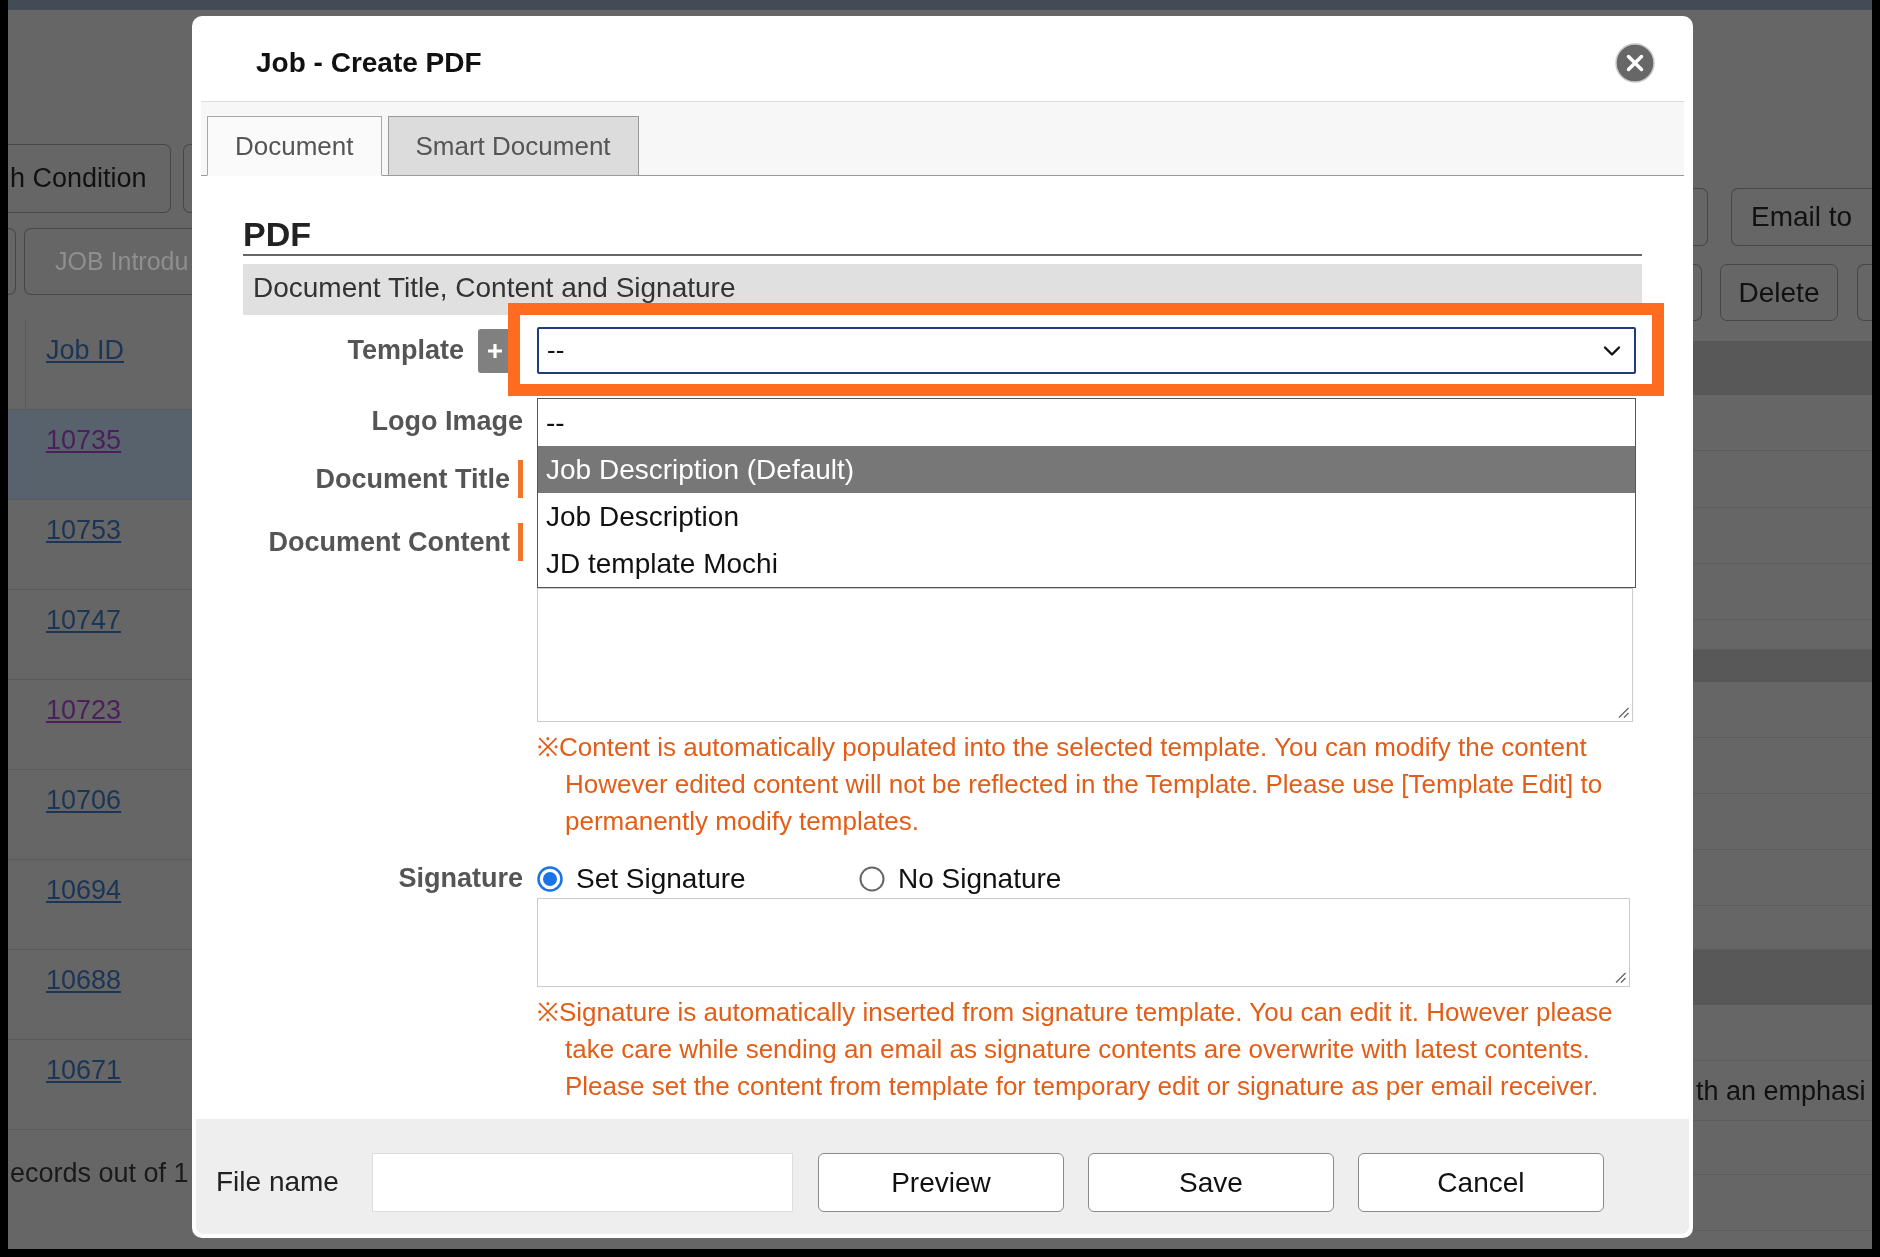  Describe the element at coordinates (84, 890) in the screenshot. I see `record-number-link: 10694` at that location.